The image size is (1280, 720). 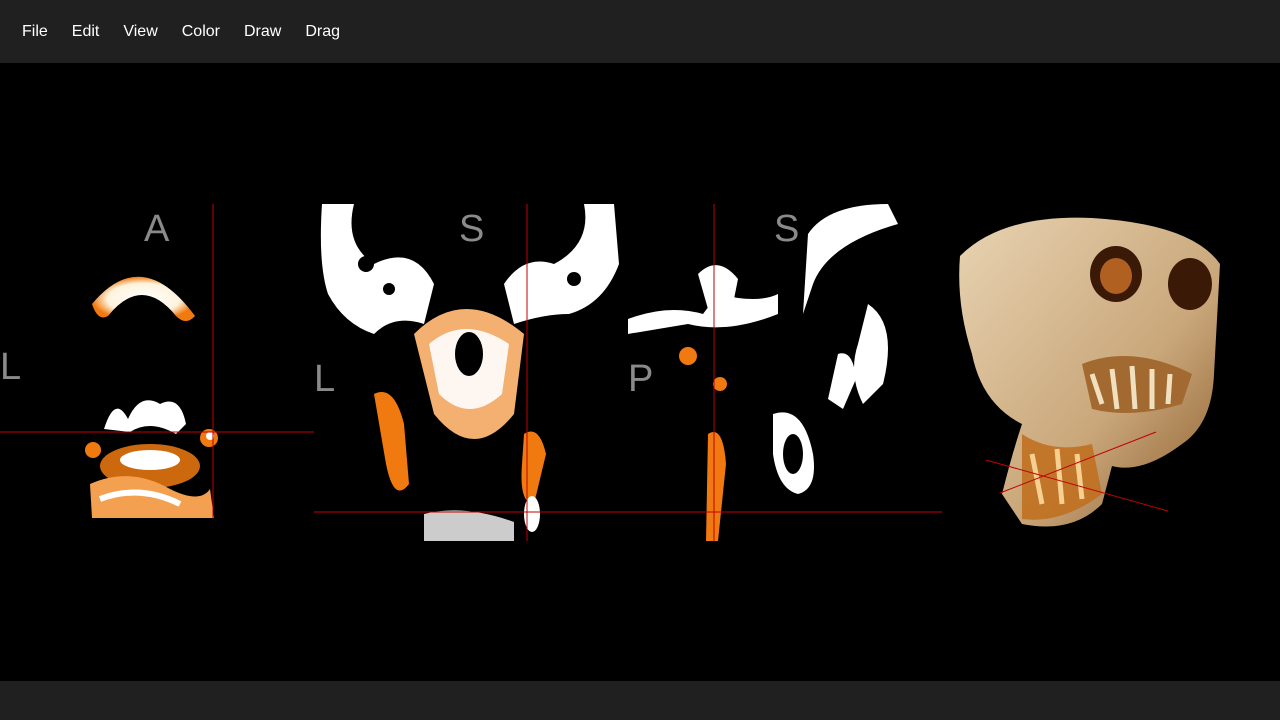 I want to click on axial-slice-image, so click(x=157, y=361).